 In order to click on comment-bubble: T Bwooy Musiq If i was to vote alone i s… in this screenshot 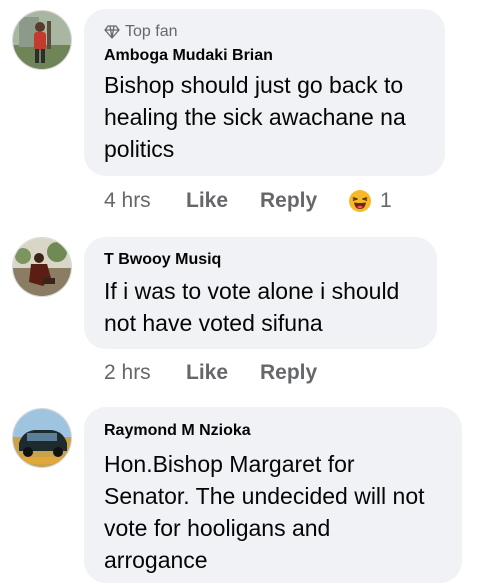, I will do `click(260, 293)`.